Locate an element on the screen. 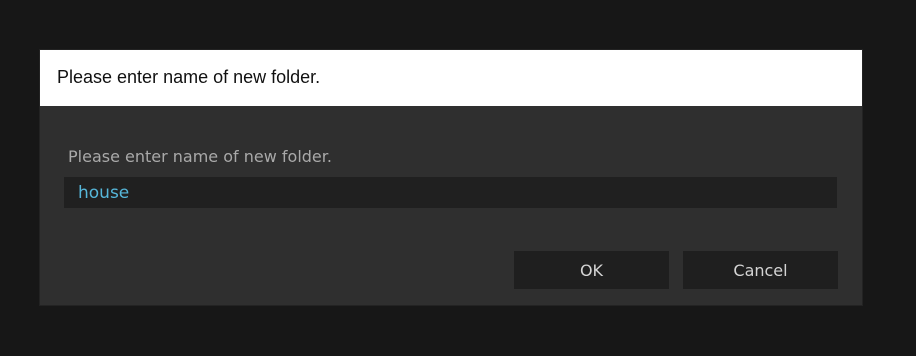  folder-name-prompt: Please enter name of new folder. is located at coordinates (200, 156).